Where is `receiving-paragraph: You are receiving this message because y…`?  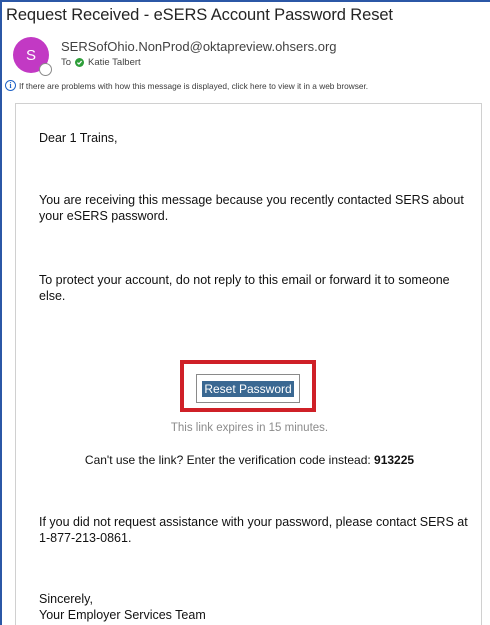
receiving-paragraph: You are receiving this message because y… is located at coordinates (251, 208).